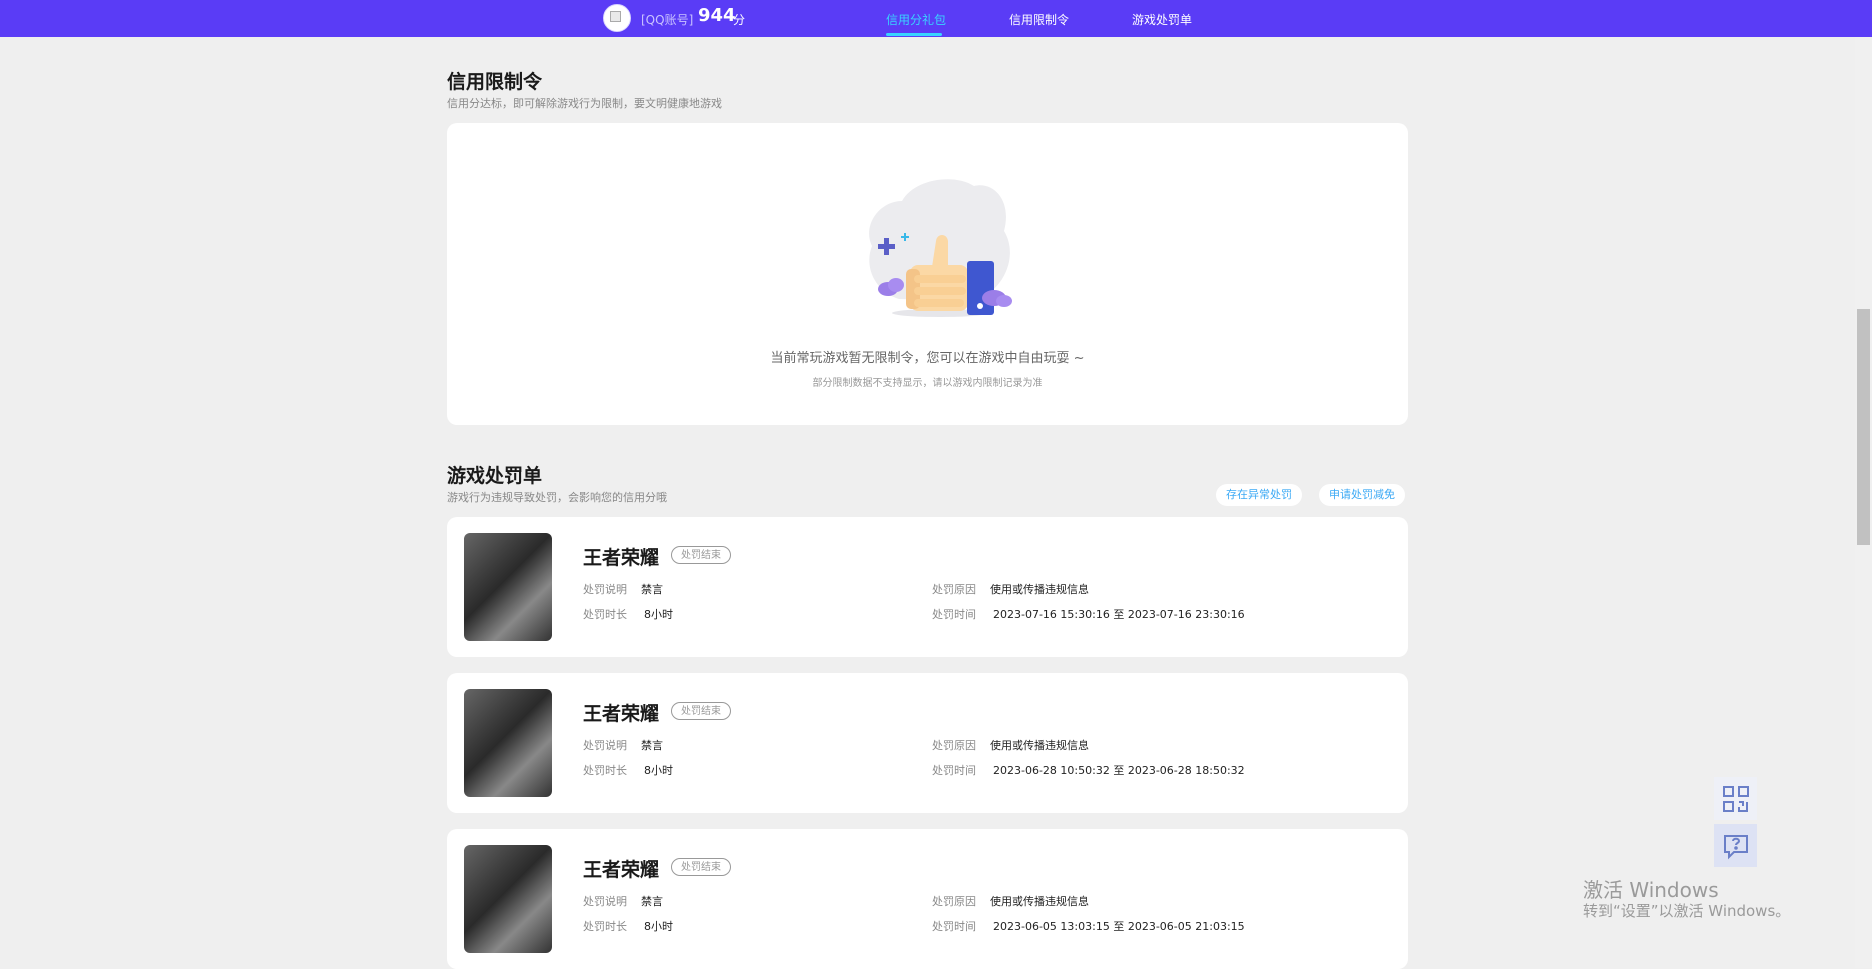  Describe the element at coordinates (1651, 890) in the screenshot. I see `activation-watermark-title: 激活 Windows` at that location.